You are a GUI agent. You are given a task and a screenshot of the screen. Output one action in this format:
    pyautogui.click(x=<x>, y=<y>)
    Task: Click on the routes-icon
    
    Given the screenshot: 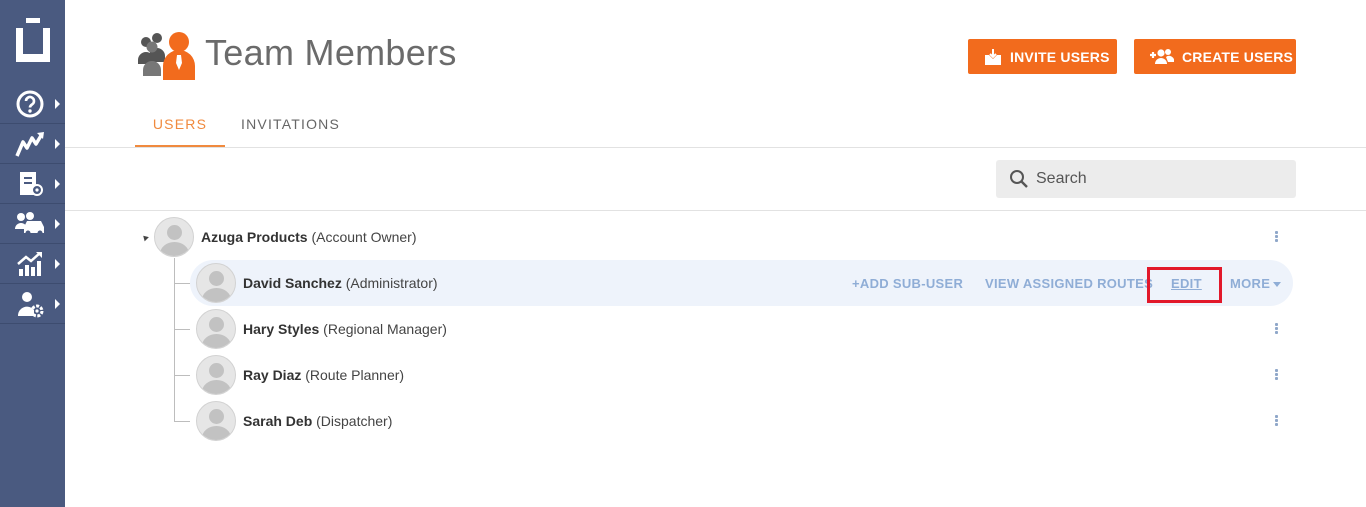 What is the action you would take?
    pyautogui.click(x=30, y=144)
    